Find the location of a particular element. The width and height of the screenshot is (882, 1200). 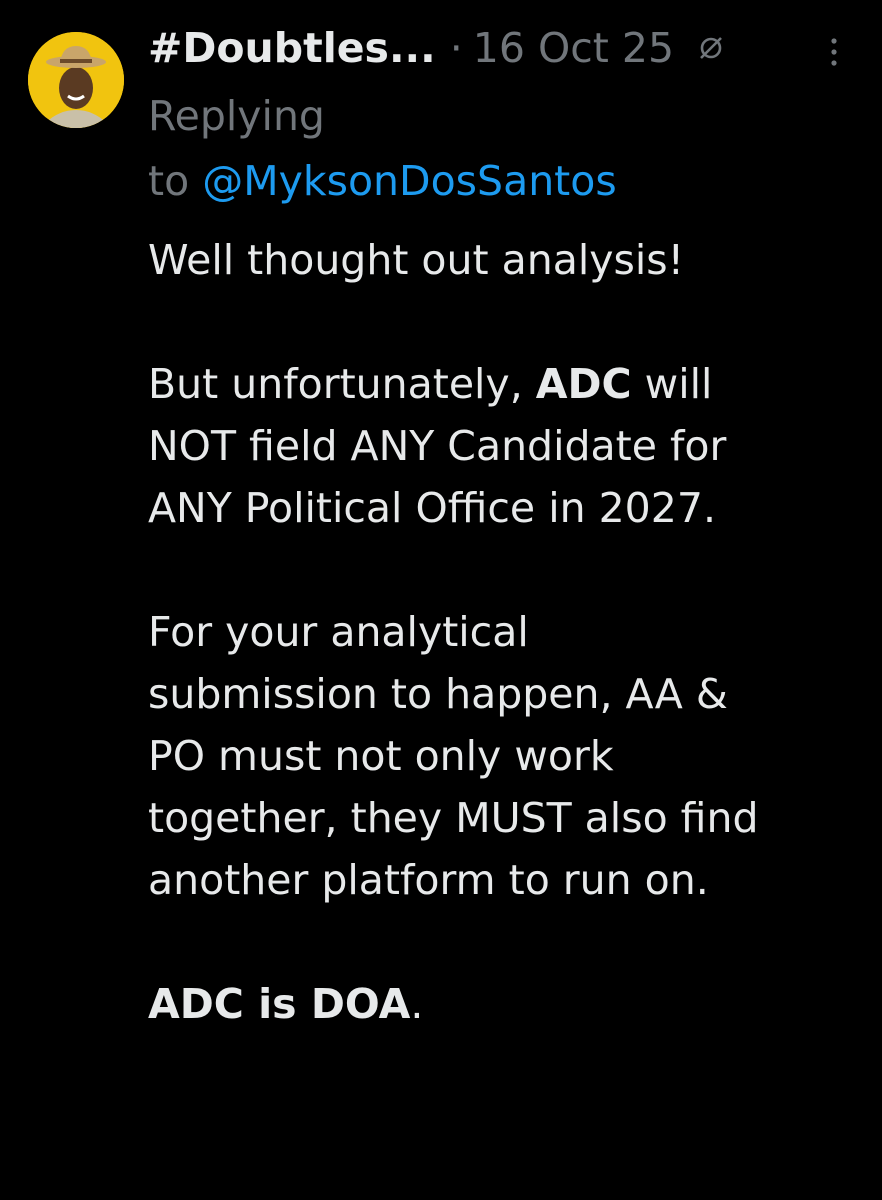

reply-mention-link: @MyksonDosSantos is located at coordinates (409, 181).